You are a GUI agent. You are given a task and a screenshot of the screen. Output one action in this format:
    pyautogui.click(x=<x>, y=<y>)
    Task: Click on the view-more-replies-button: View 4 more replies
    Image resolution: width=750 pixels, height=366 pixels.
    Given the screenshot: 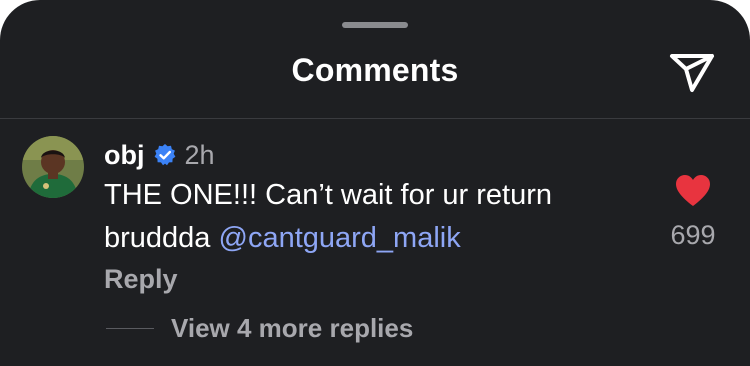 What is the action you would take?
    pyautogui.click(x=292, y=328)
    